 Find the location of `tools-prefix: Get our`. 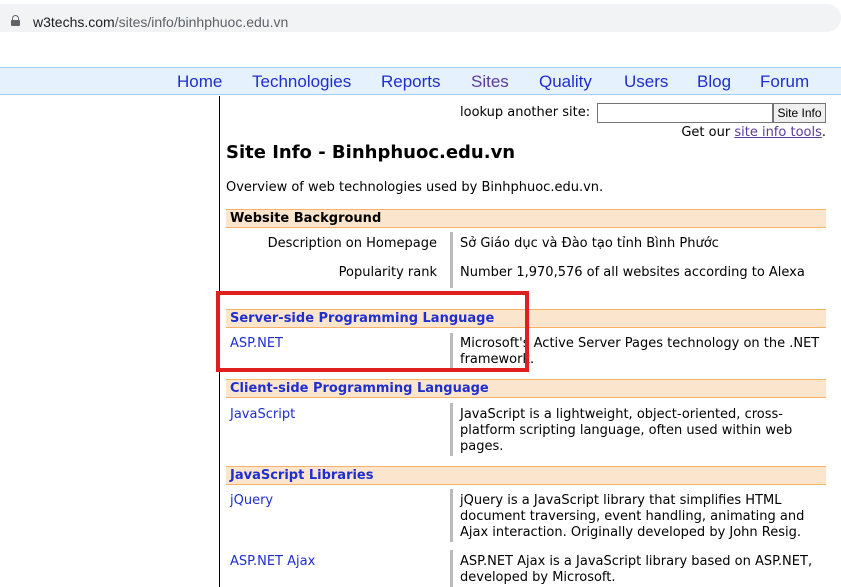

tools-prefix: Get our is located at coordinates (708, 132).